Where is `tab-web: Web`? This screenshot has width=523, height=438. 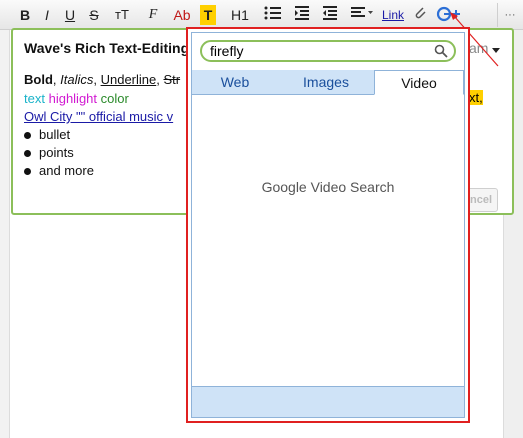
tab-web: Web is located at coordinates (235, 82).